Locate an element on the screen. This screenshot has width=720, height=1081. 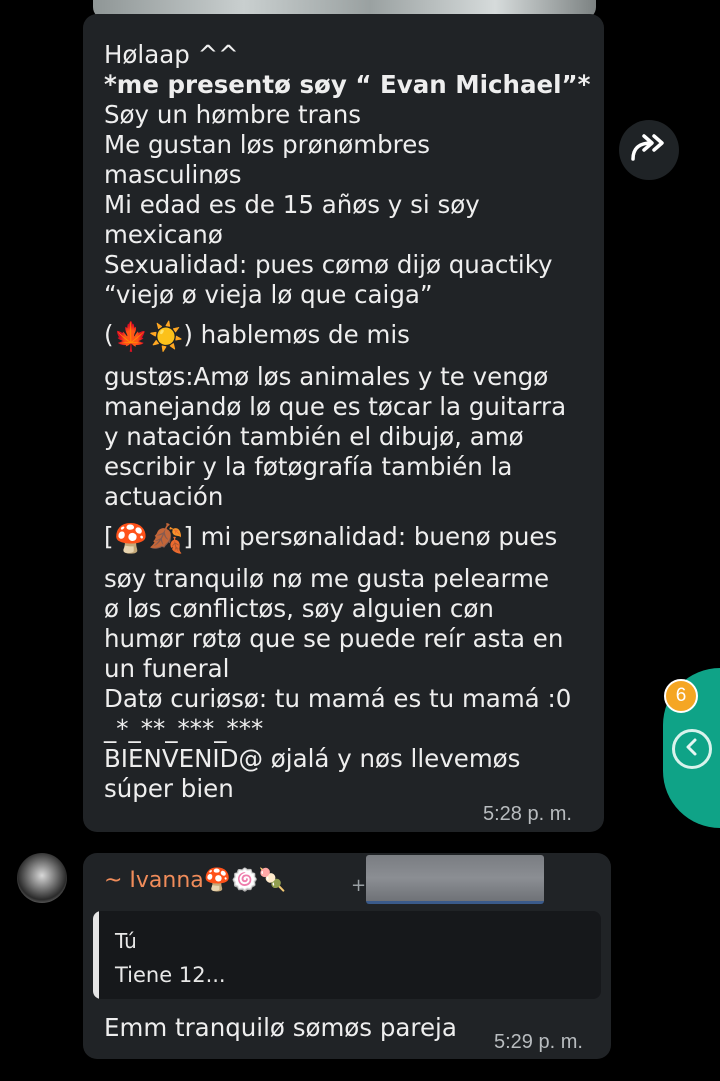
avatar is located at coordinates (42, 878).